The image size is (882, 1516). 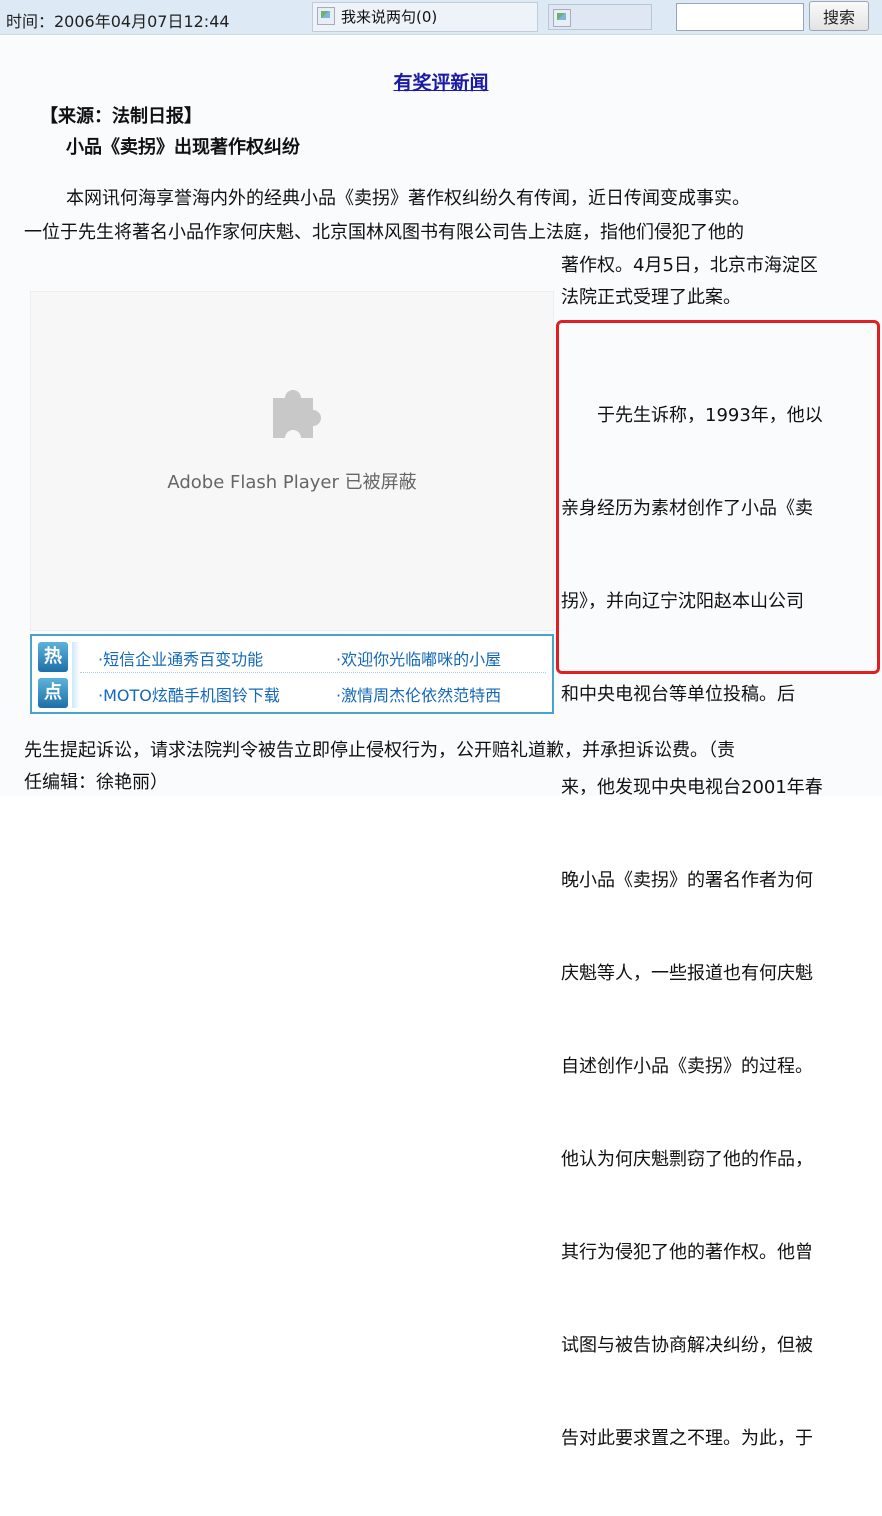 I want to click on decorative-divider, so click(x=76, y=675).